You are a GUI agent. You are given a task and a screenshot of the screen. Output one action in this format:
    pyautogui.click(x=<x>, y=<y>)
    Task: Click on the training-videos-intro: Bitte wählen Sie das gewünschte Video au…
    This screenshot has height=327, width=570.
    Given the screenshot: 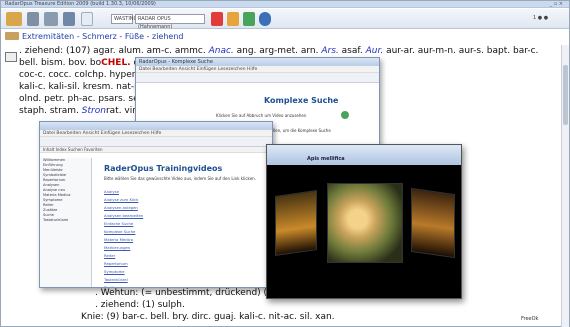 What is the action you would take?
    pyautogui.click(x=180, y=178)
    